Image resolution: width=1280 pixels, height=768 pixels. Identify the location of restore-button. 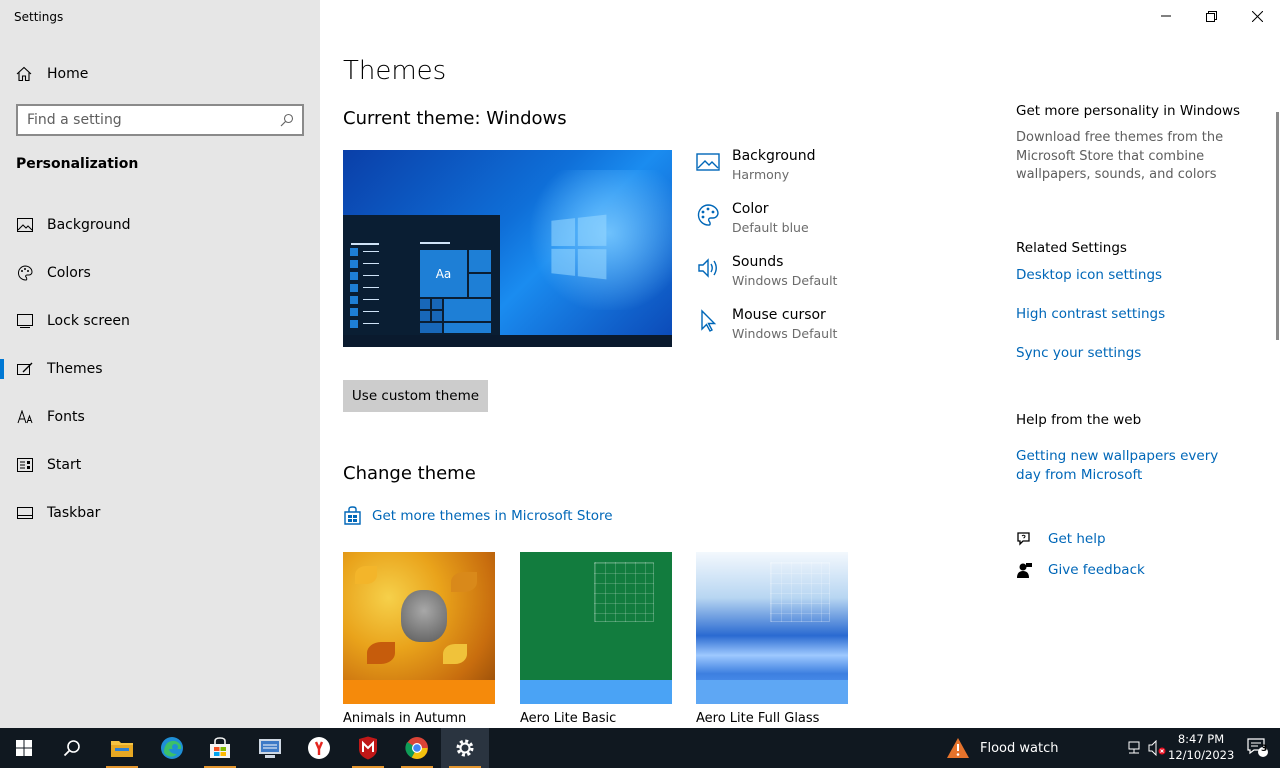
(1211, 16).